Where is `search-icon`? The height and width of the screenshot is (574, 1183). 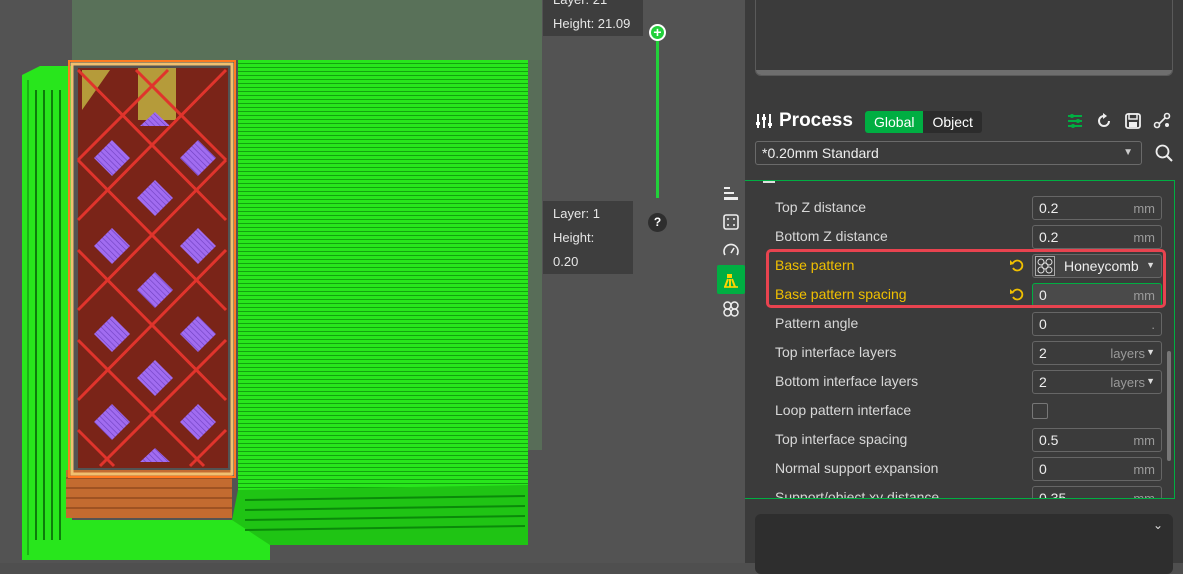
search-icon is located at coordinates (1164, 153).